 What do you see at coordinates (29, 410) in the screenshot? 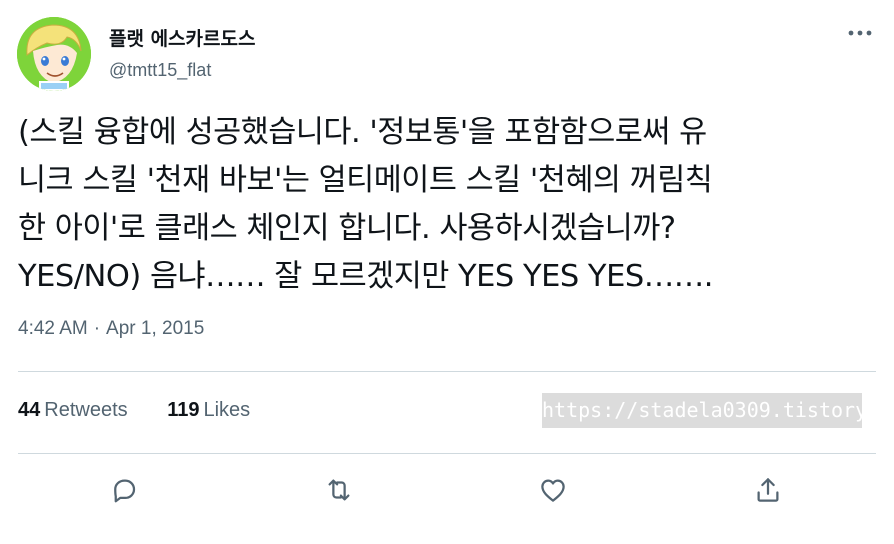
I see `retweets-count: 44` at bounding box center [29, 410].